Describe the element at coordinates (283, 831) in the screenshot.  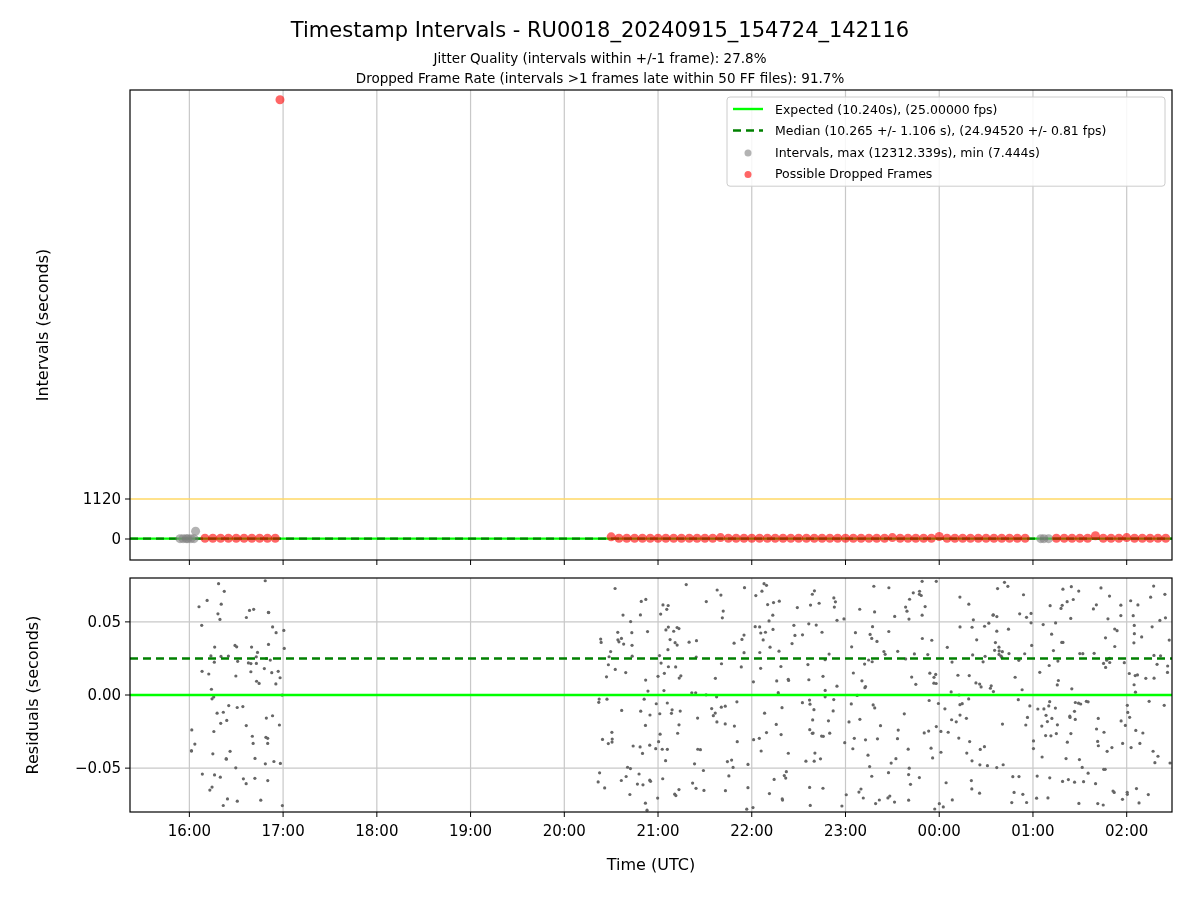
I see `x-tick-label: 17:00` at that location.